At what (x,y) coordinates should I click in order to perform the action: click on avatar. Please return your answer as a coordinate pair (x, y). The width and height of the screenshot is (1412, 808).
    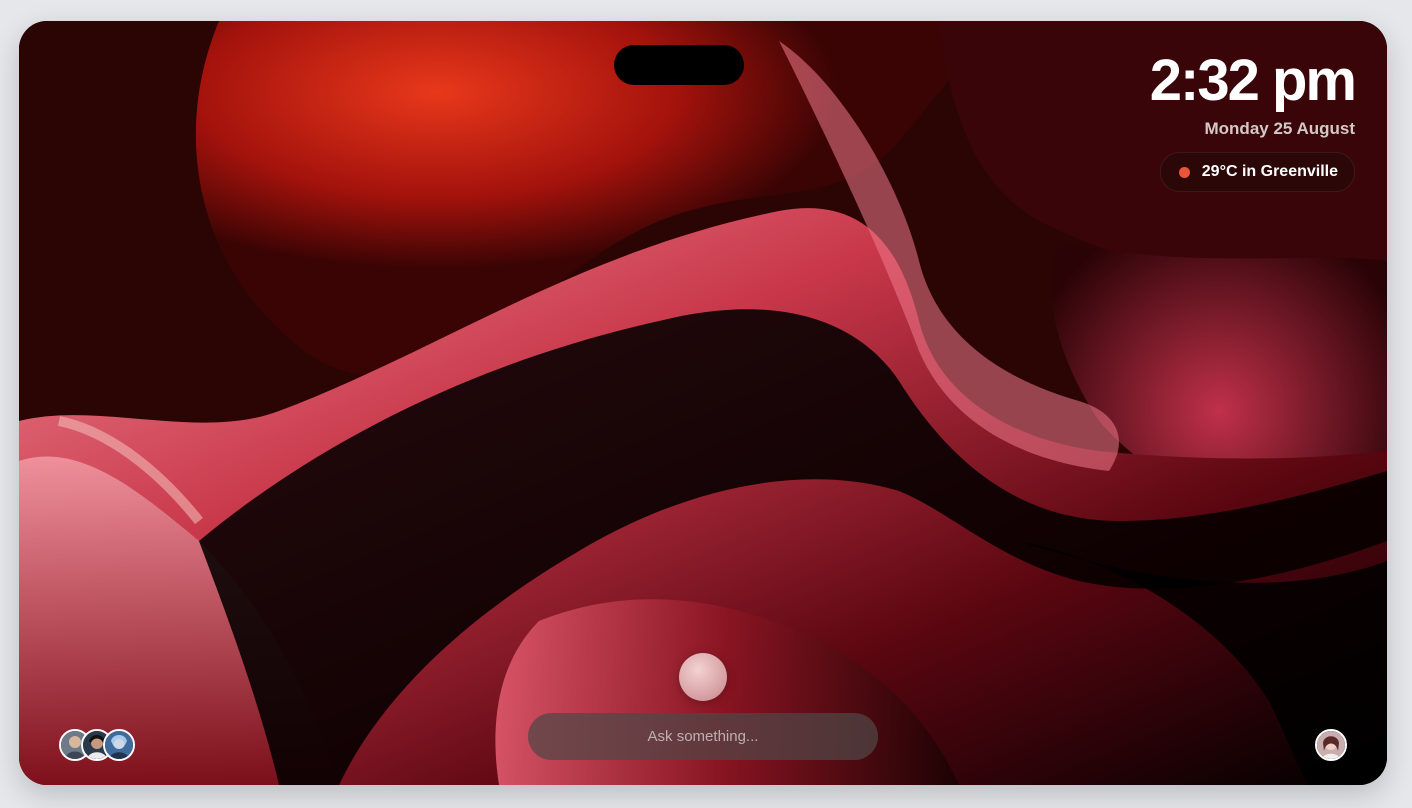
    Looking at the image, I should click on (119, 745).